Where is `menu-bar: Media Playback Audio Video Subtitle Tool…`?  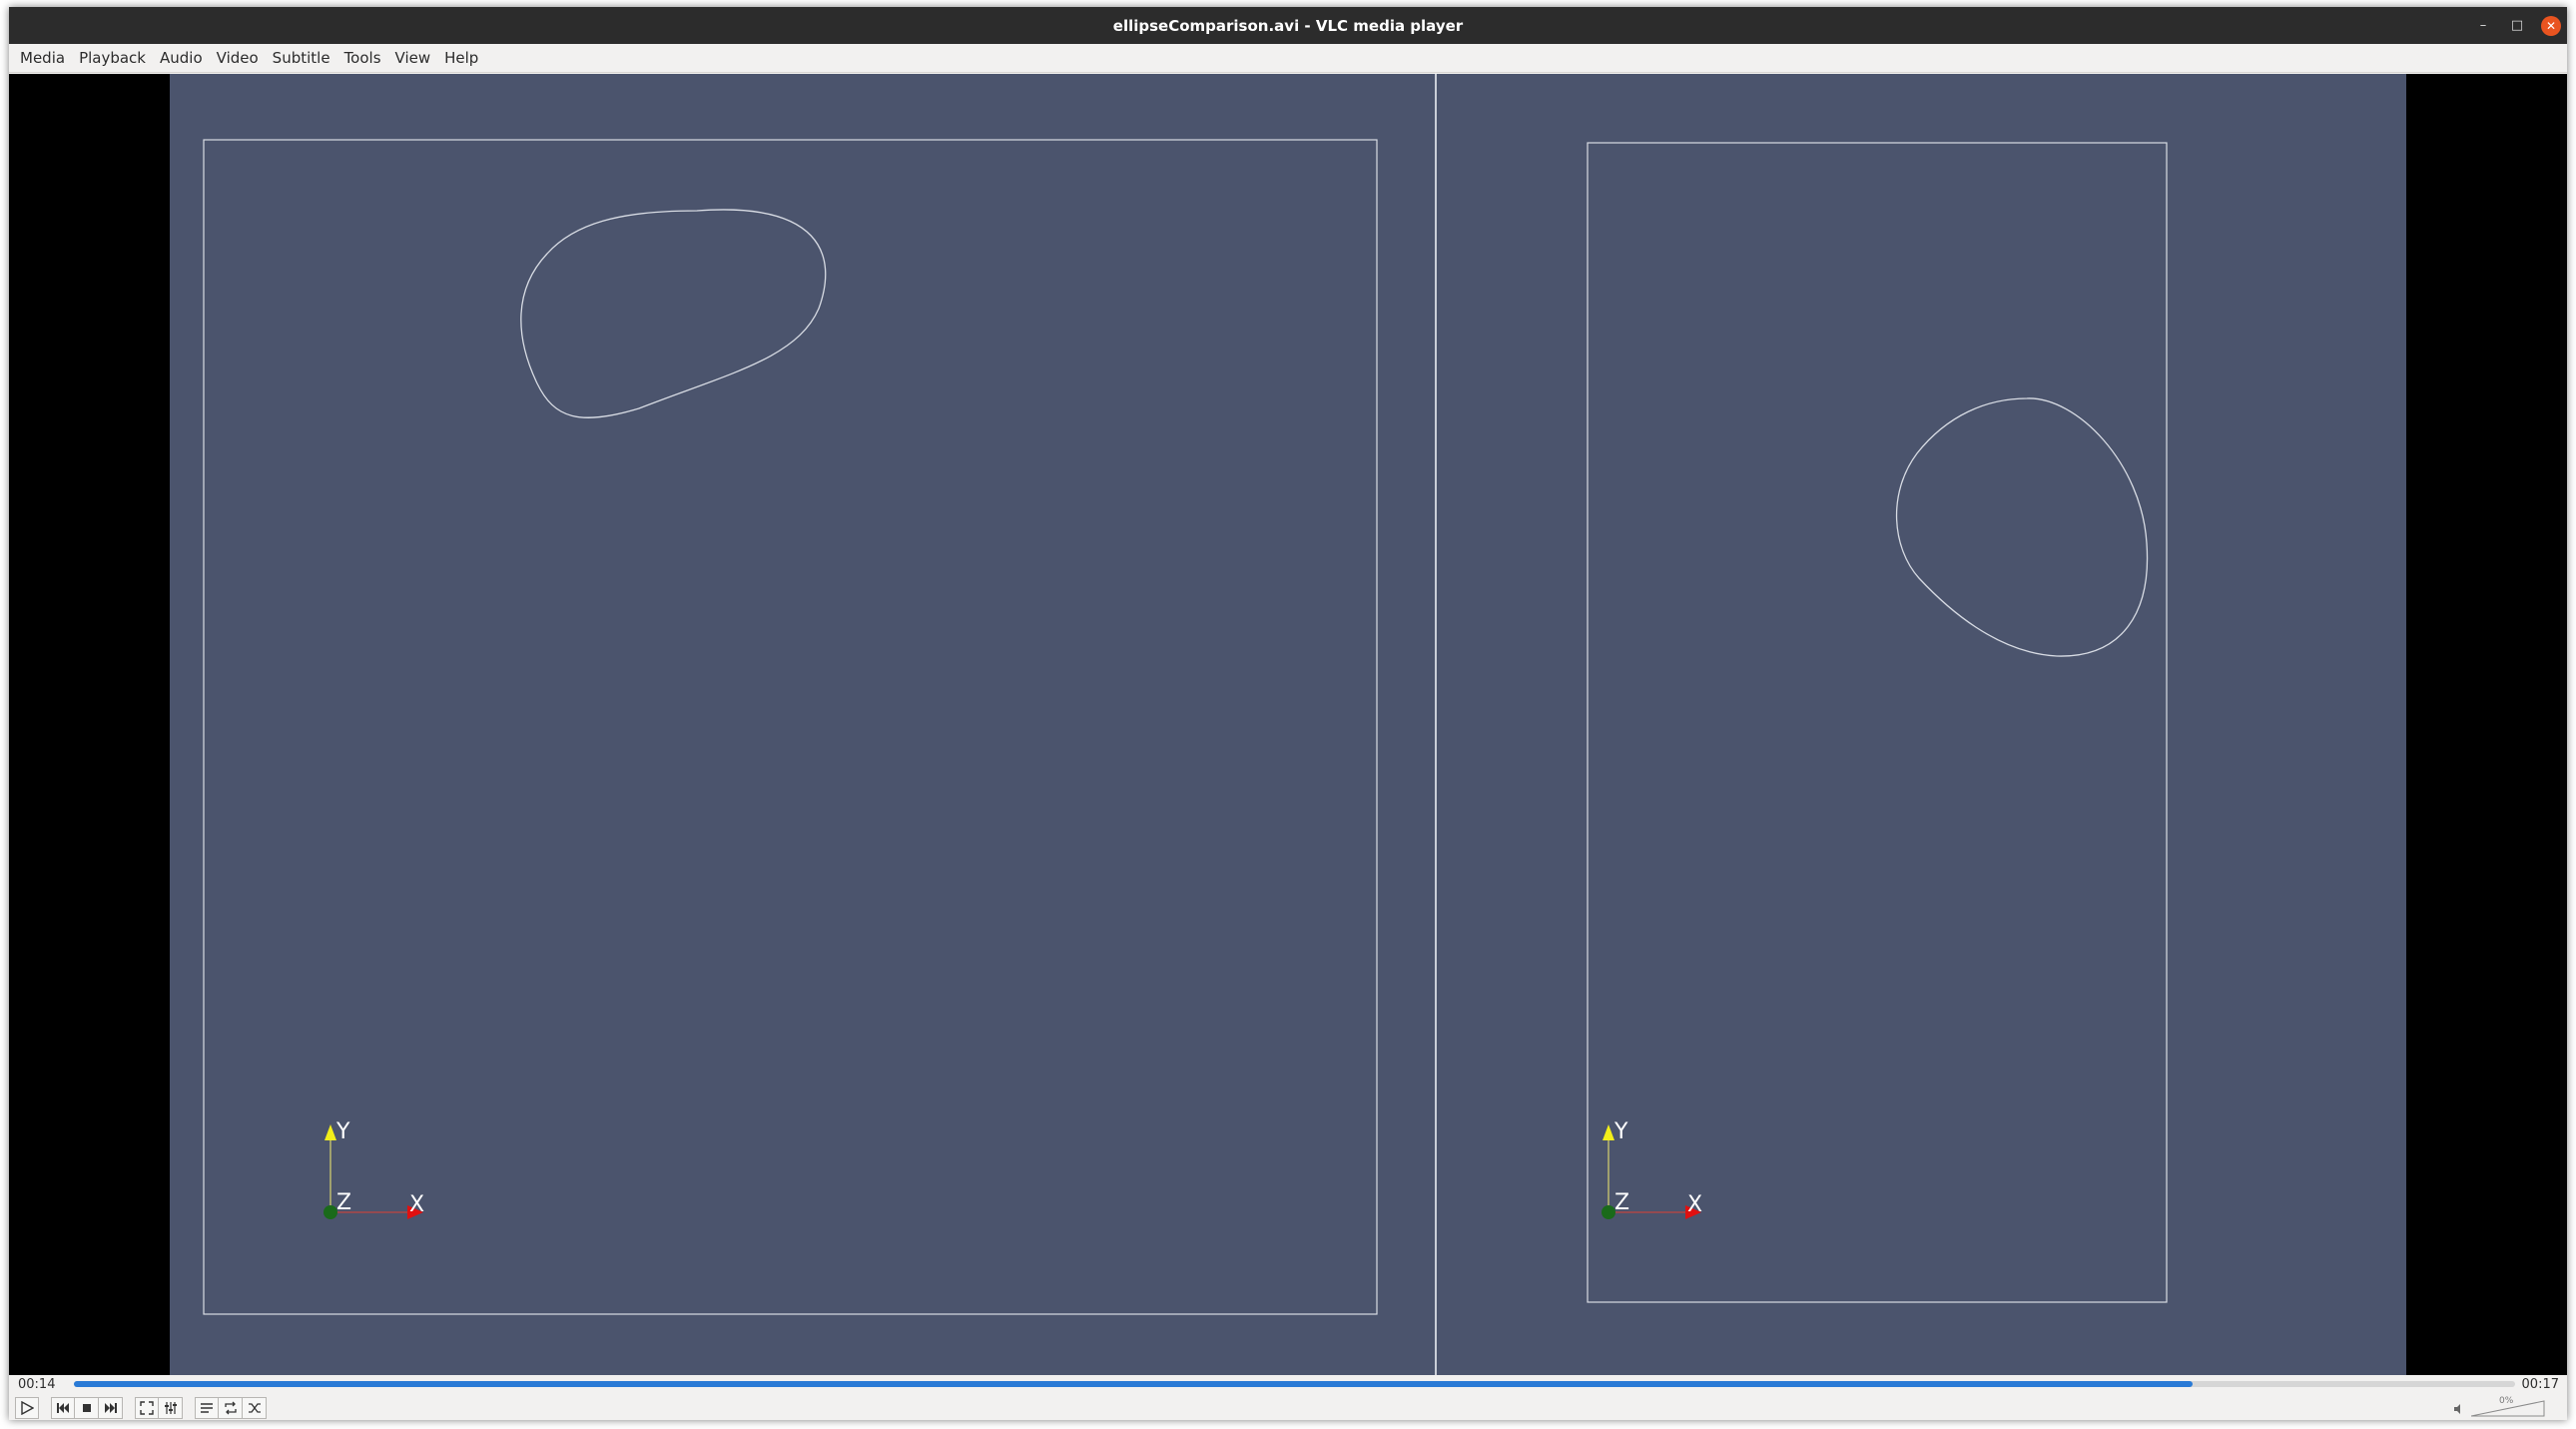 menu-bar: Media Playback Audio Video Subtitle Tool… is located at coordinates (1288, 59).